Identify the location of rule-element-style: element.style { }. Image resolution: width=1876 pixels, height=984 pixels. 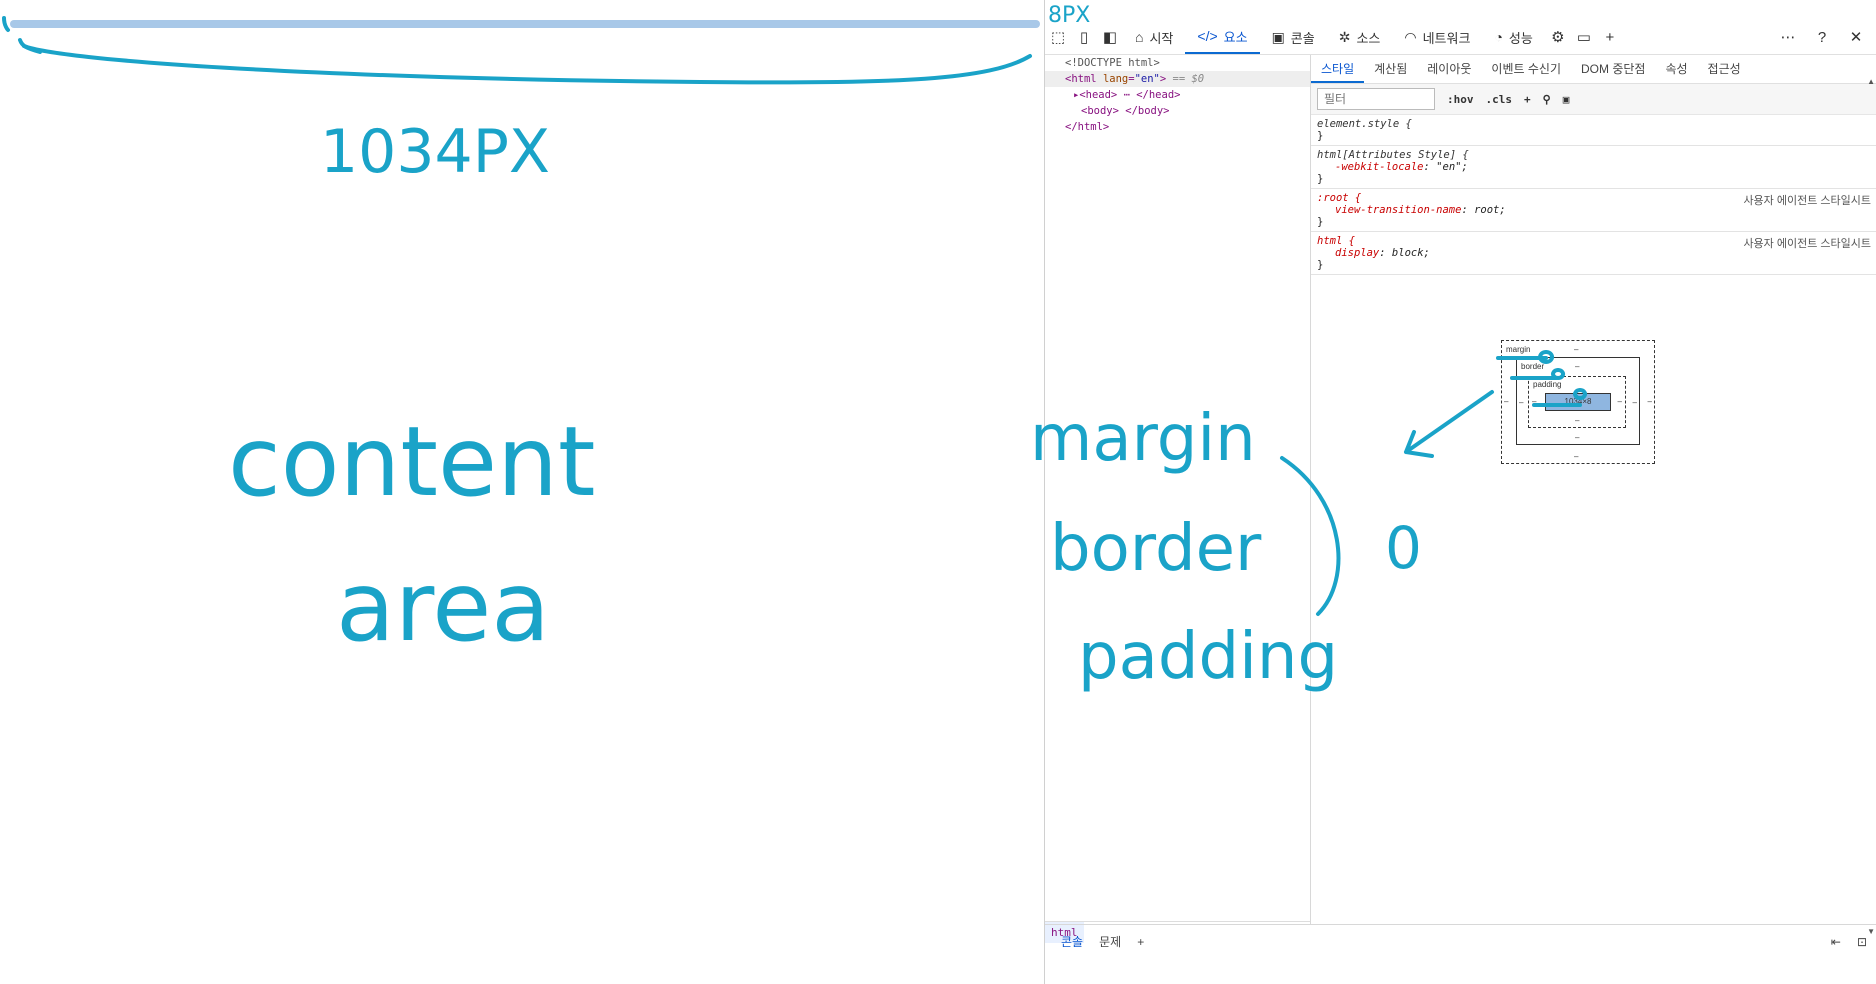
(1593, 130).